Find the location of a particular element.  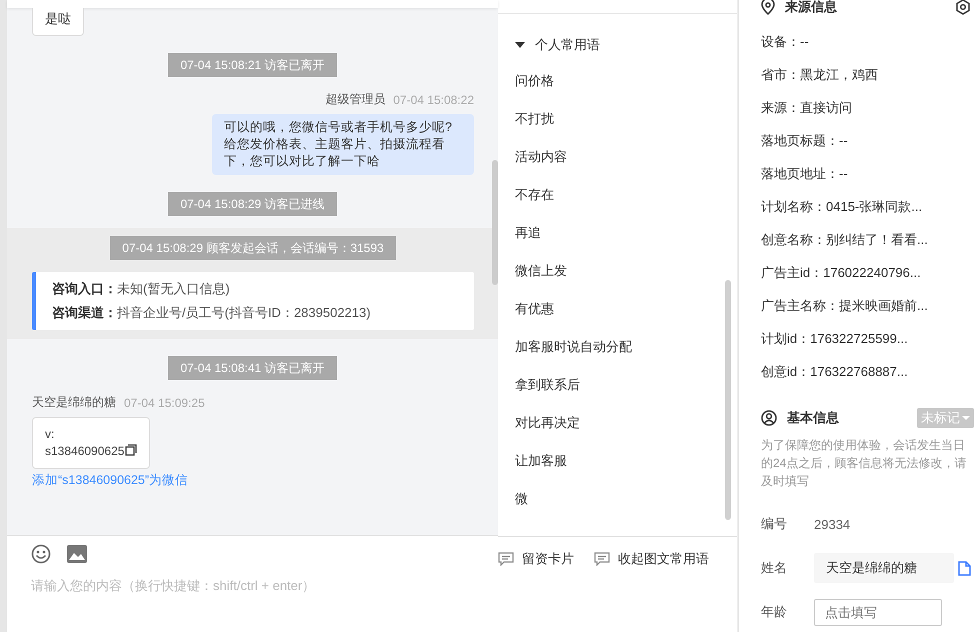

name-field: 天空是绵绵的糖 is located at coordinates (884, 568).